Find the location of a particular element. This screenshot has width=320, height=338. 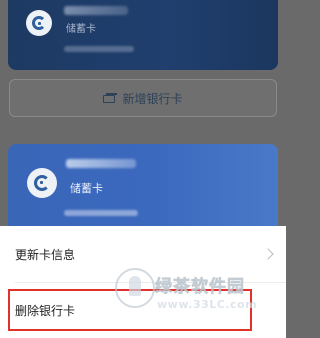

highlight-box is located at coordinates (130, 310).